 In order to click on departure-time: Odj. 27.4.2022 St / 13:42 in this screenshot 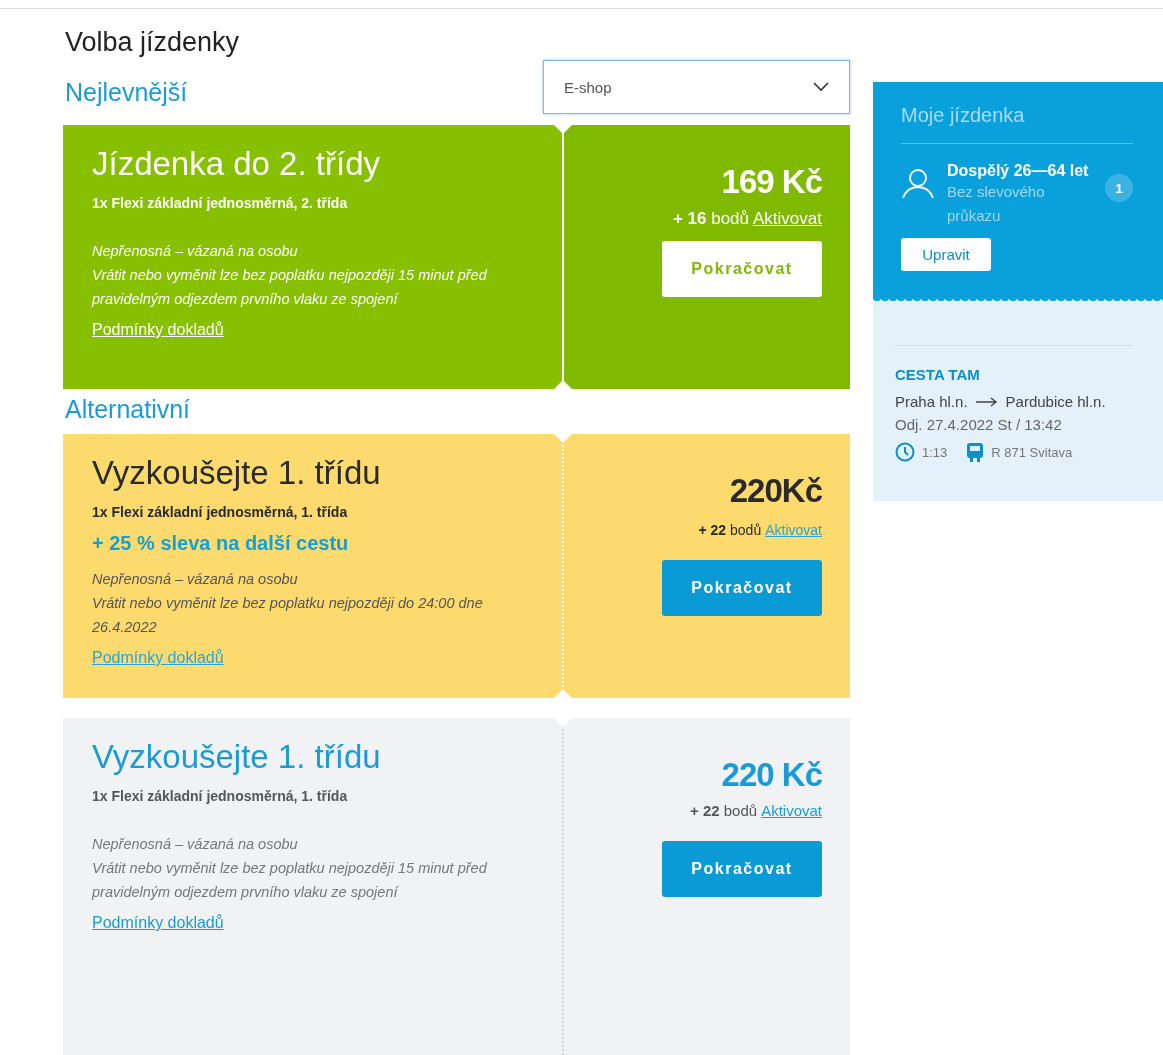, I will do `click(979, 424)`.